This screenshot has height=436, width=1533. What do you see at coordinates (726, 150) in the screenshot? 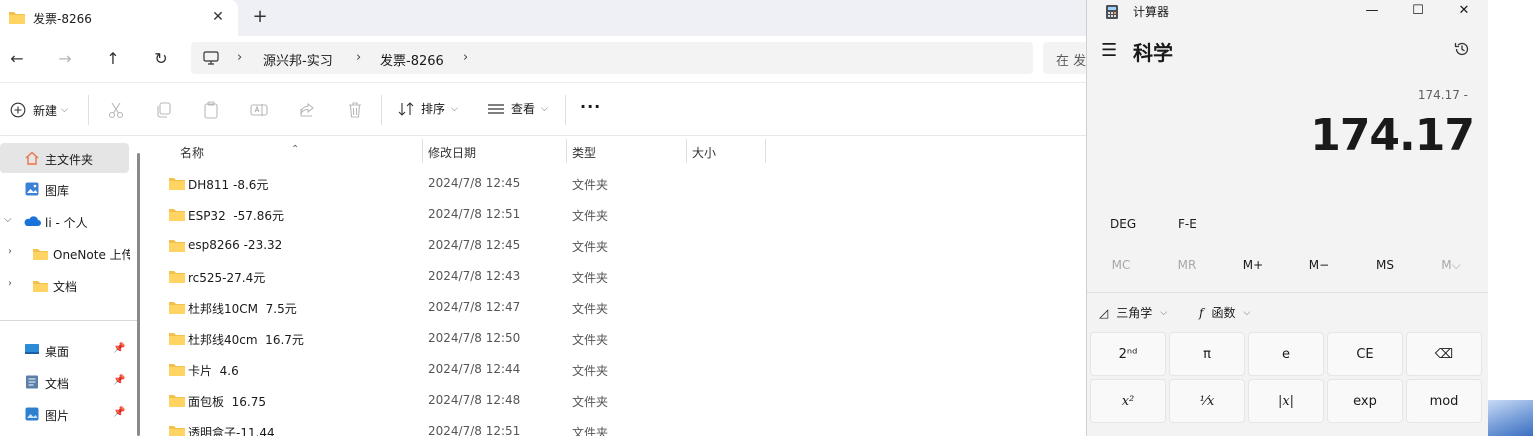
I see `column-header-size: 大小` at bounding box center [726, 150].